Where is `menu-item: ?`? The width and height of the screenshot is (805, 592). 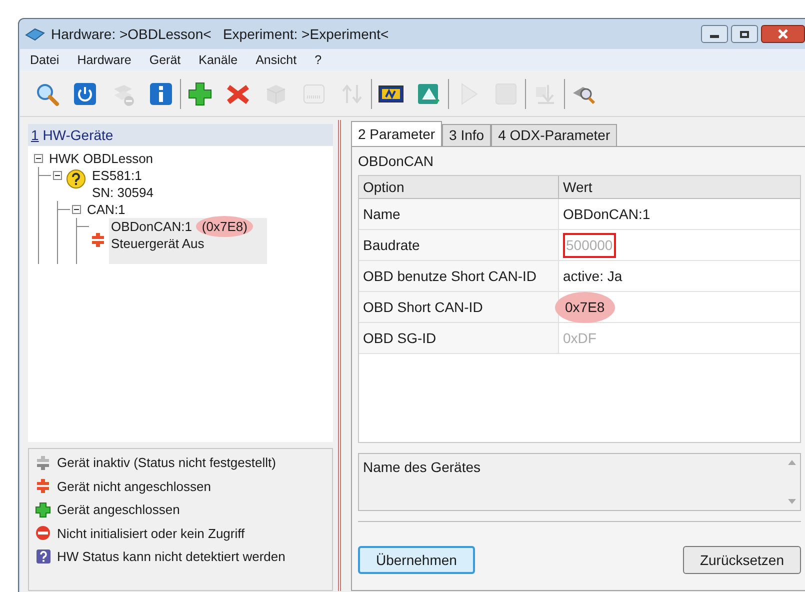
menu-item: ? is located at coordinates (318, 60).